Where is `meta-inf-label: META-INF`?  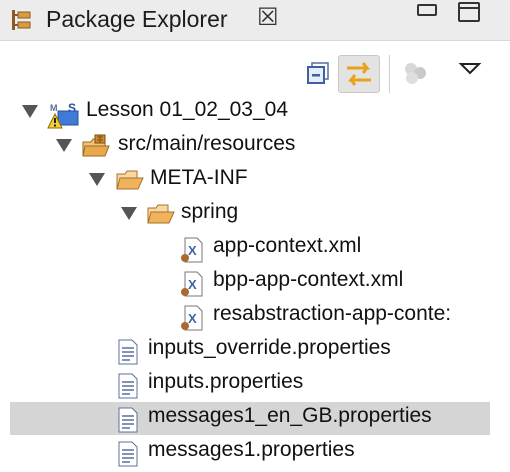 meta-inf-label: META-INF is located at coordinates (199, 177).